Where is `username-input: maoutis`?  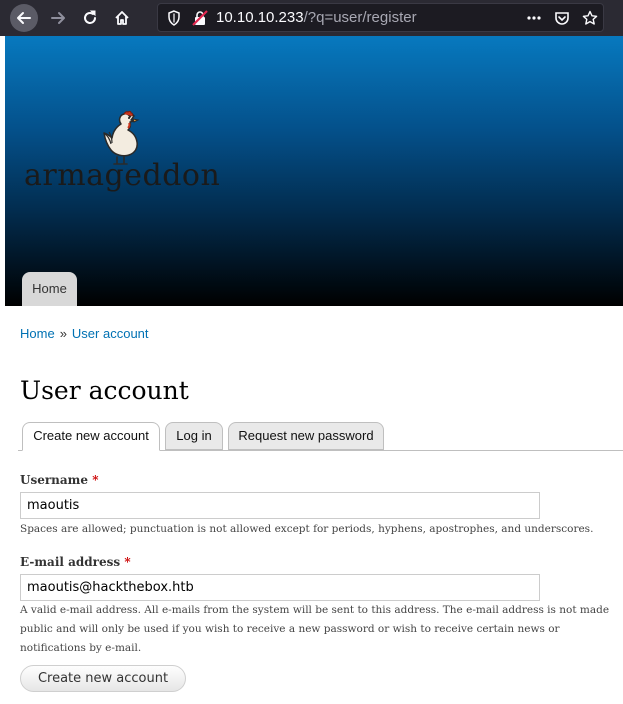
username-input: maoutis is located at coordinates (280, 505).